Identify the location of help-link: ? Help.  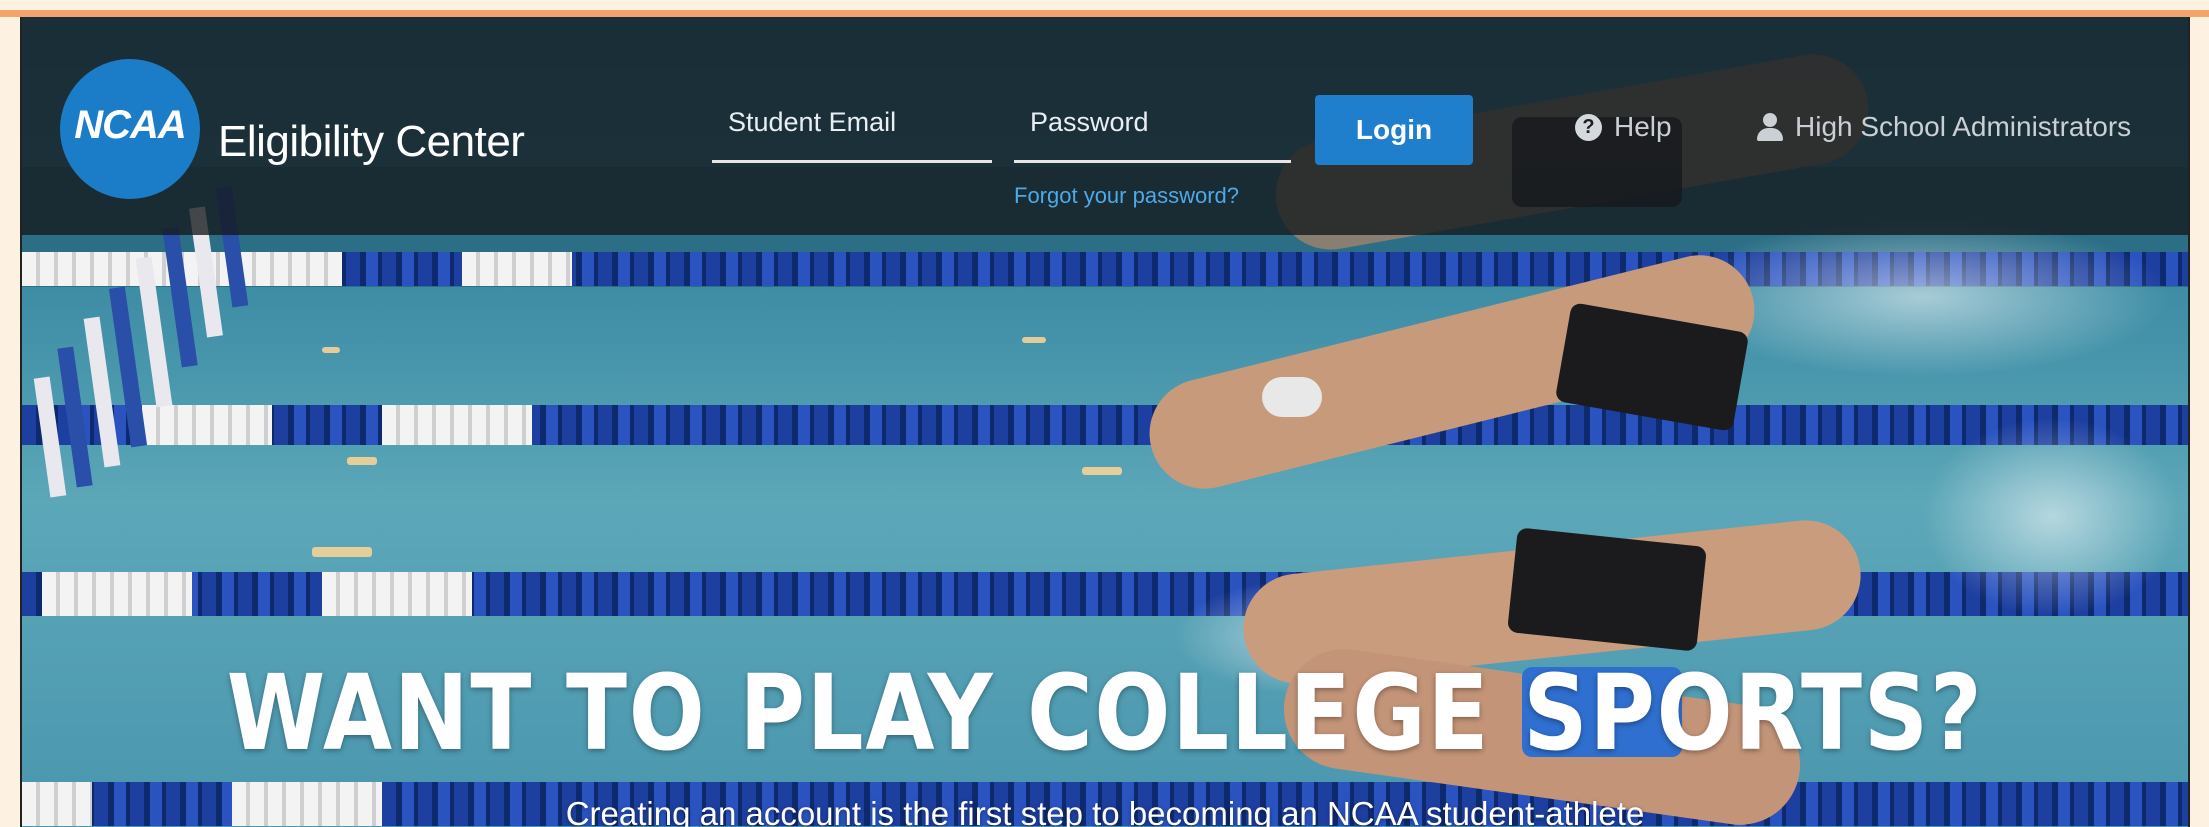
(1623, 127).